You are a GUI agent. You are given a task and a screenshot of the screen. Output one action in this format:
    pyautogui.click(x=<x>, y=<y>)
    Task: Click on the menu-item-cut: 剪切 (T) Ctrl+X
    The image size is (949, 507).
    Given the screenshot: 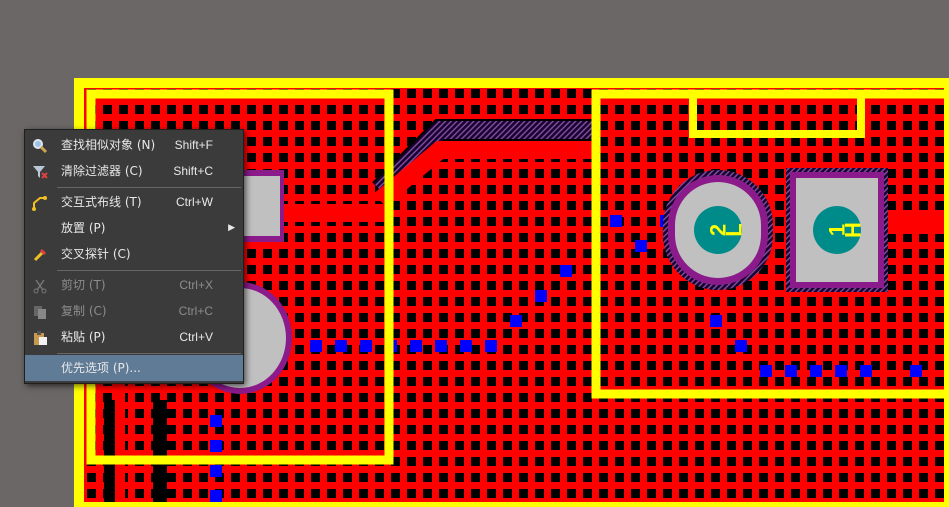 What is the action you would take?
    pyautogui.click(x=134, y=285)
    